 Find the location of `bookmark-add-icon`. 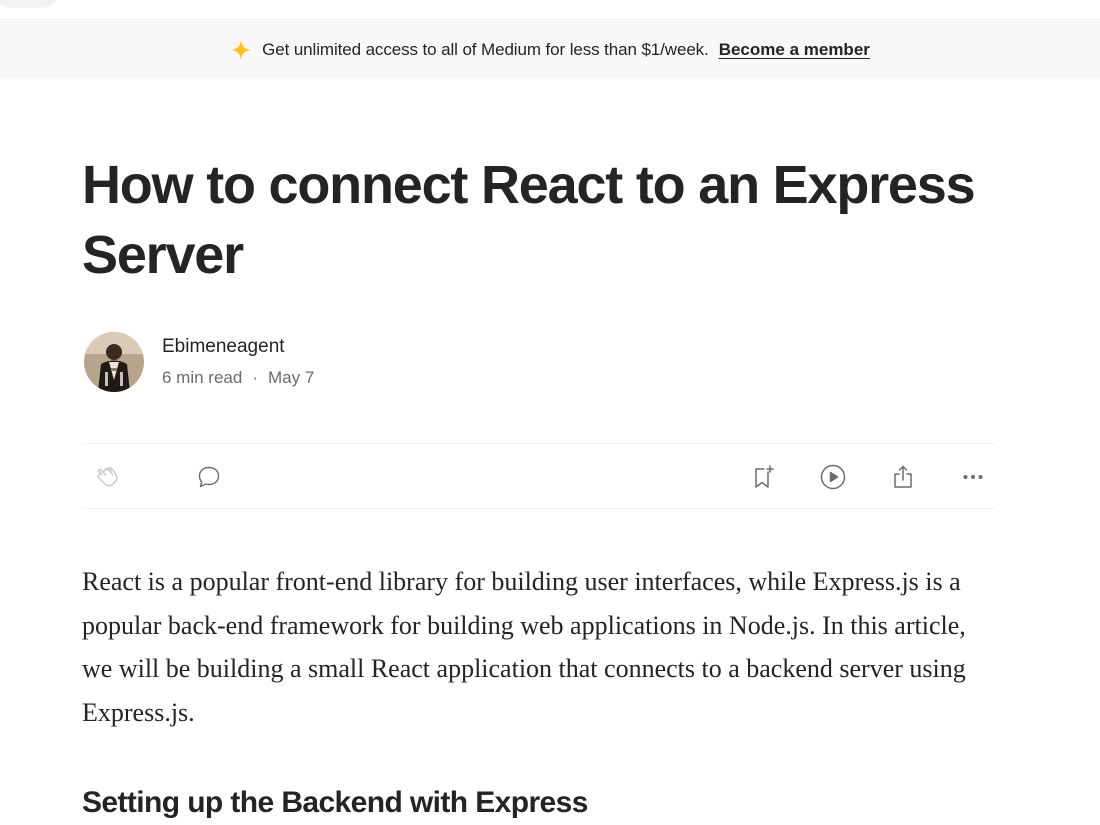

bookmark-add-icon is located at coordinates (764, 477).